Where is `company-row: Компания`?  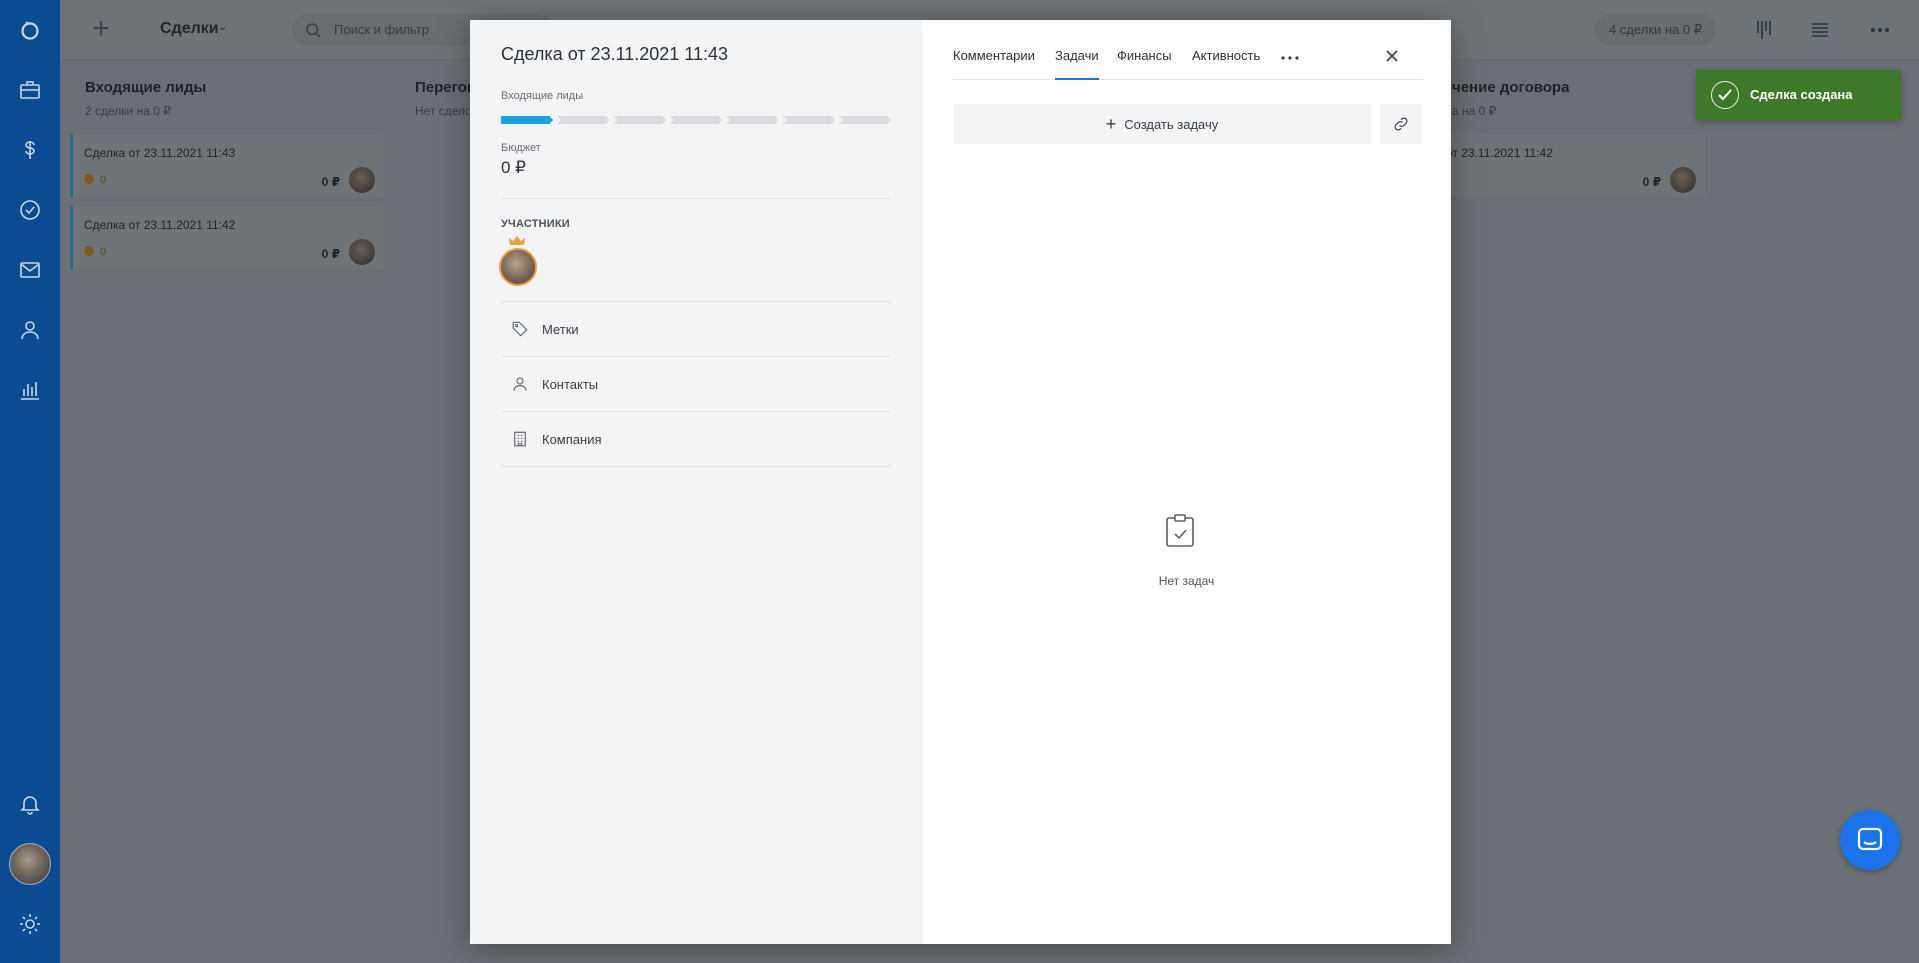 company-row: Компания is located at coordinates (696, 439).